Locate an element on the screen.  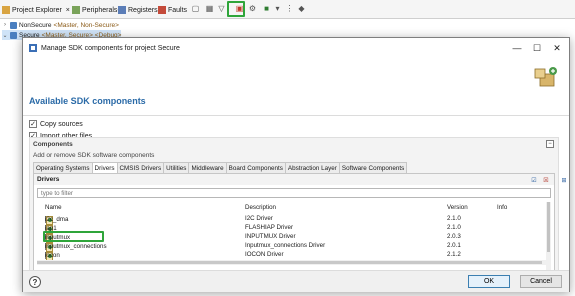
page-title: Available SDK components is located at coordinates (87, 101).